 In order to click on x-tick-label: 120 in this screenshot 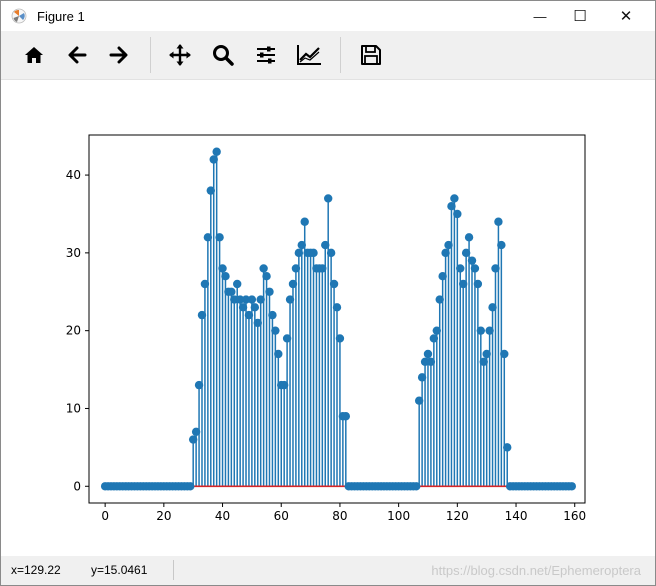, I will do `click(457, 516)`.